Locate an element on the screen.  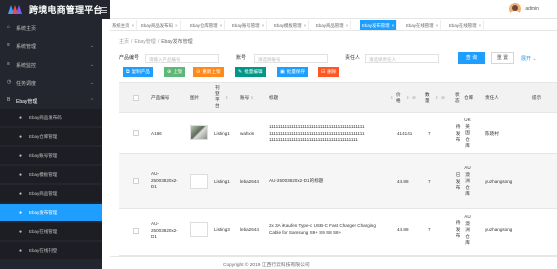
col-platform: 刊 登 平 台 is located at coordinates (218, 97).